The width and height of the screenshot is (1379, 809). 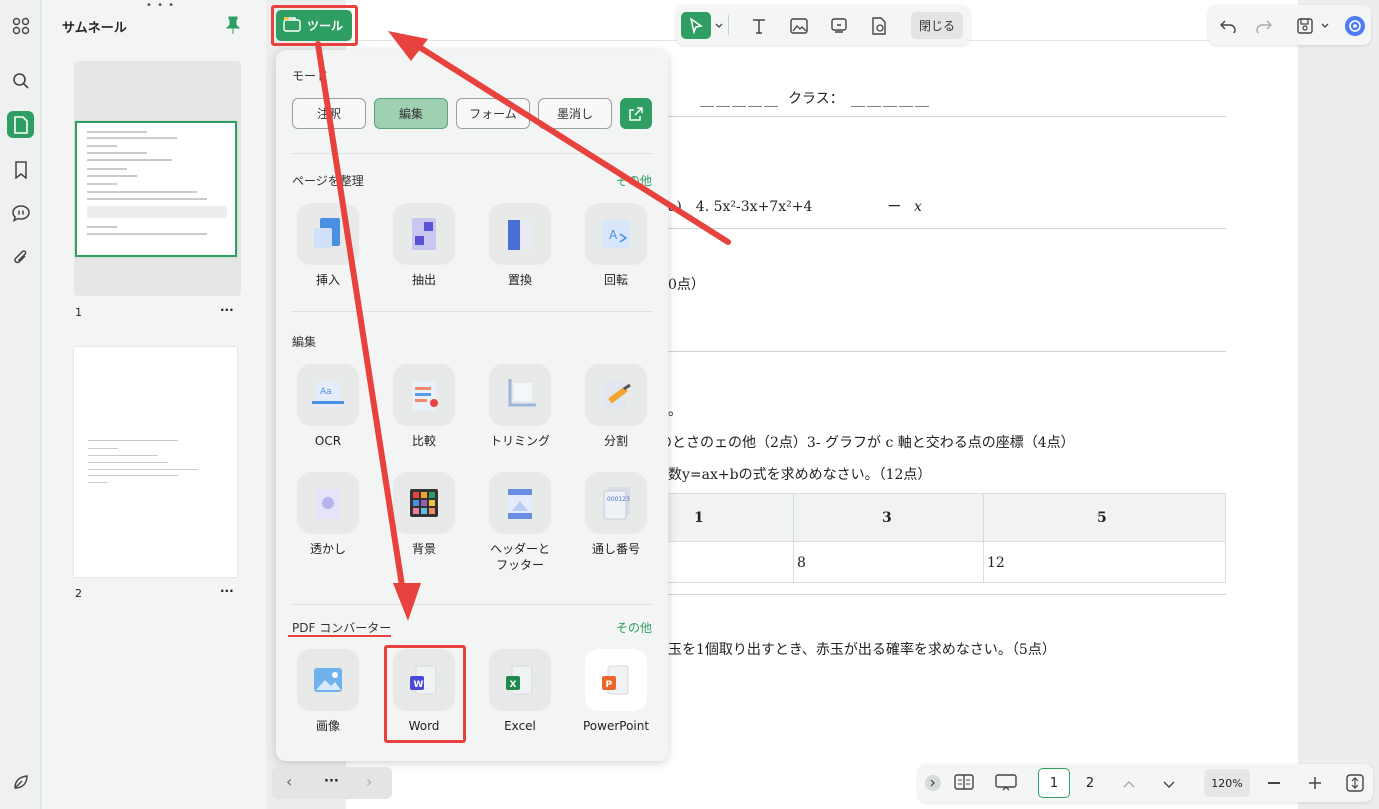 I want to click on tool-rotate: A 回転, so click(x=616, y=245).